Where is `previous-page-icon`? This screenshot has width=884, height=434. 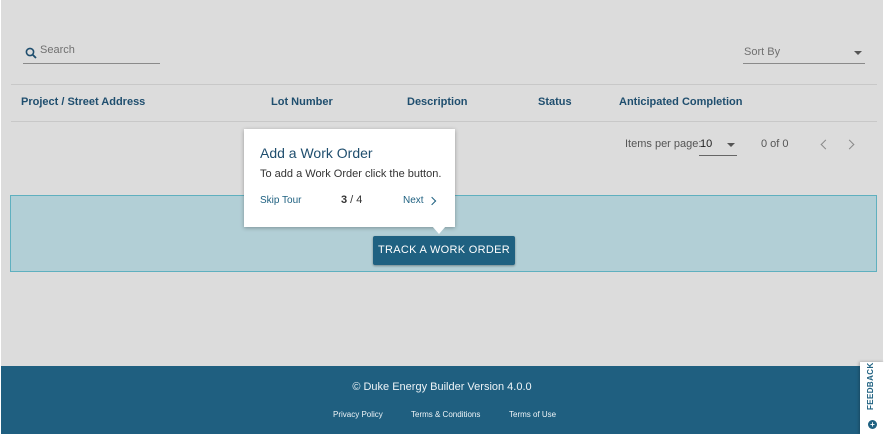 previous-page-icon is located at coordinates (825, 144).